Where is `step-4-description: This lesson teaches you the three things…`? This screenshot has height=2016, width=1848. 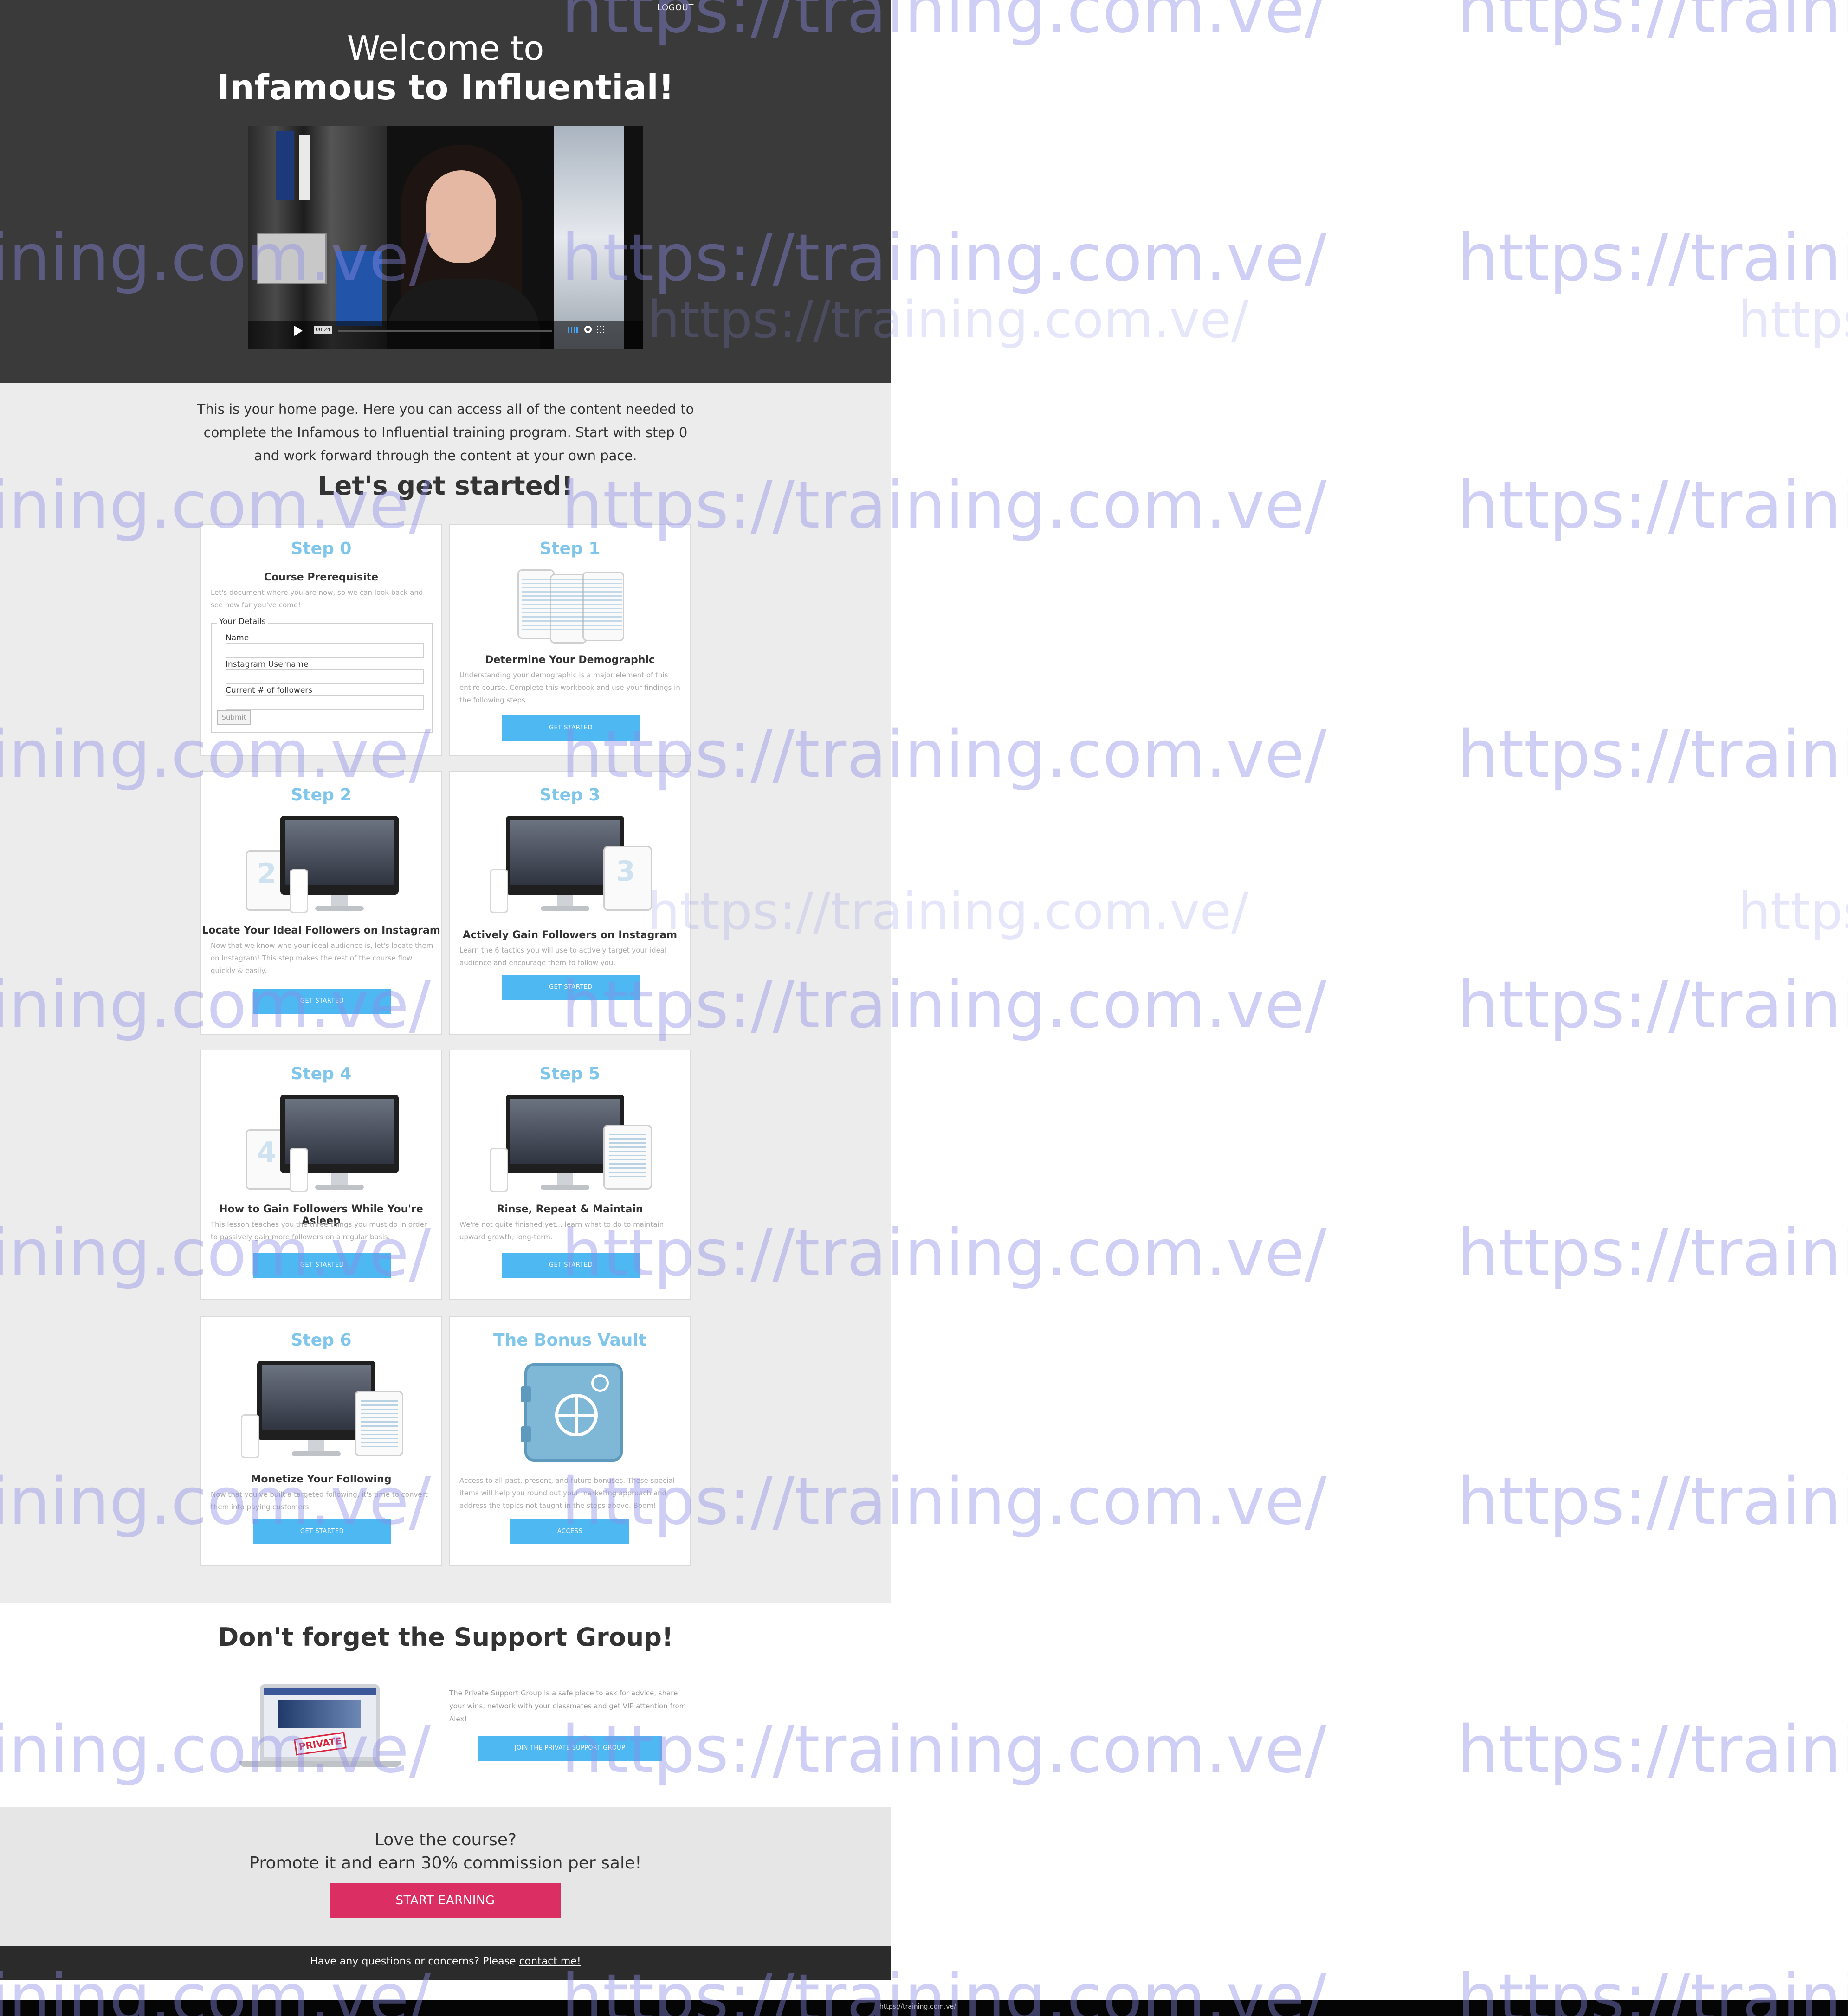 step-4-description: This lesson teaches you the three things… is located at coordinates (319, 1230).